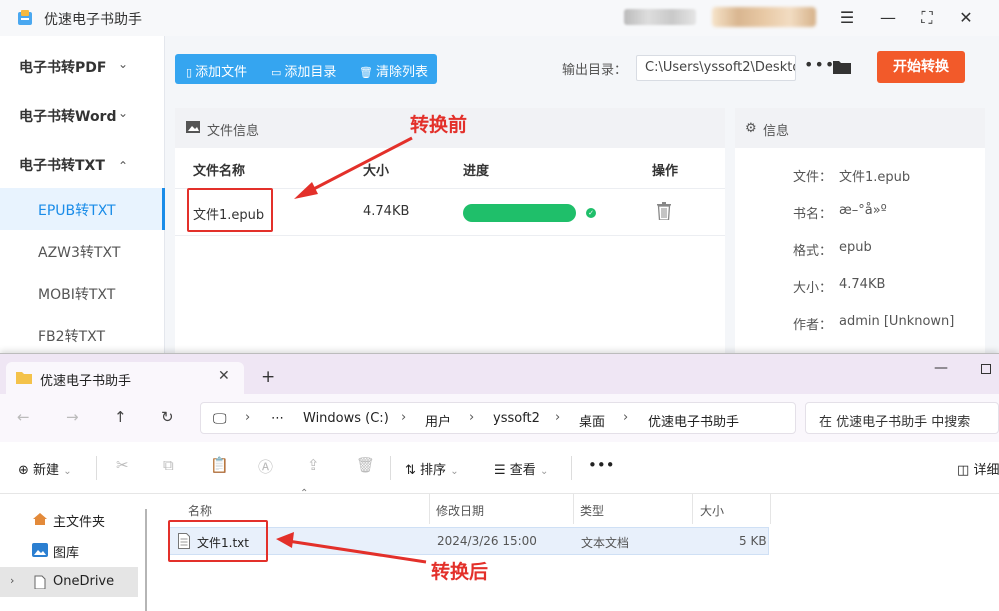 The height and width of the screenshot is (611, 999). Describe the element at coordinates (839, 286) in the screenshot. I see `info-row-size: 大小： 4.74KB` at that location.